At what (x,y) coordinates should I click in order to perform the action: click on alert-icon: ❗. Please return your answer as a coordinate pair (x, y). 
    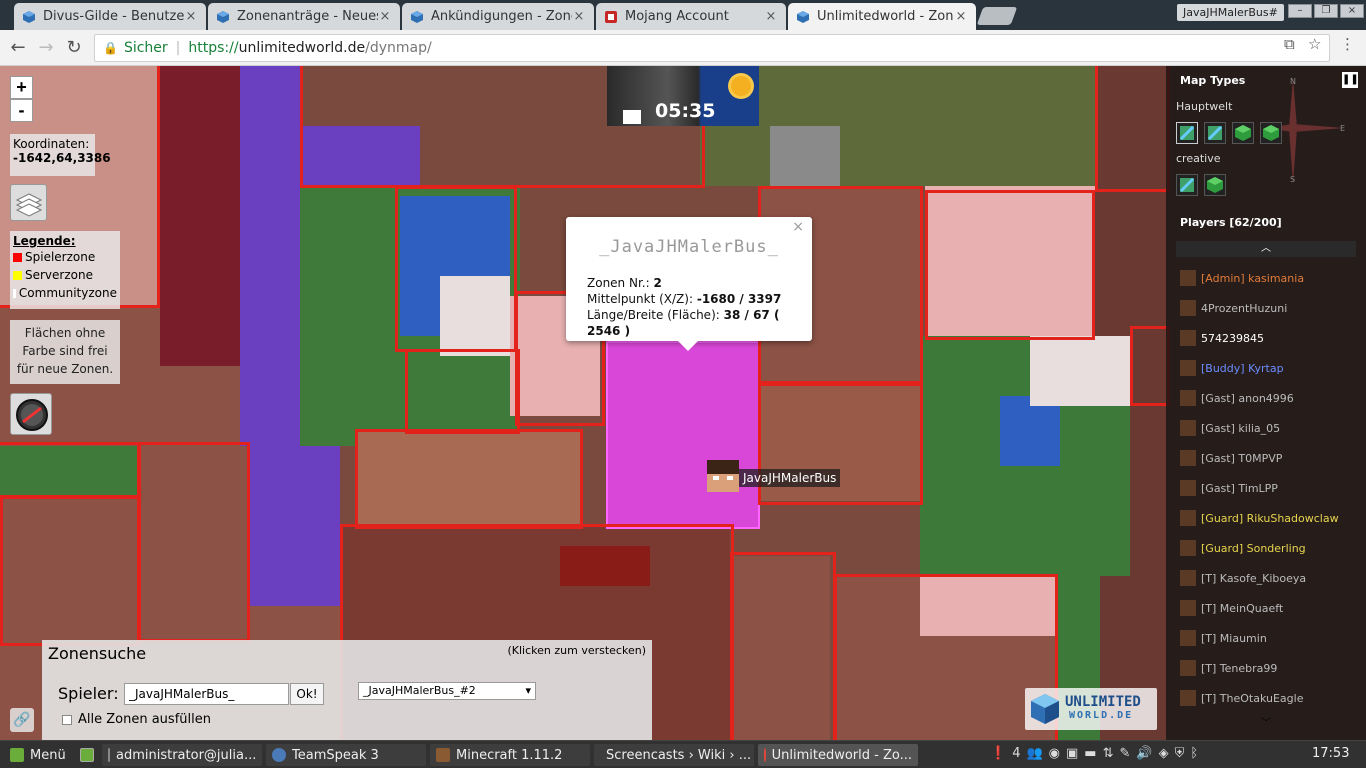
    Looking at the image, I should click on (998, 753).